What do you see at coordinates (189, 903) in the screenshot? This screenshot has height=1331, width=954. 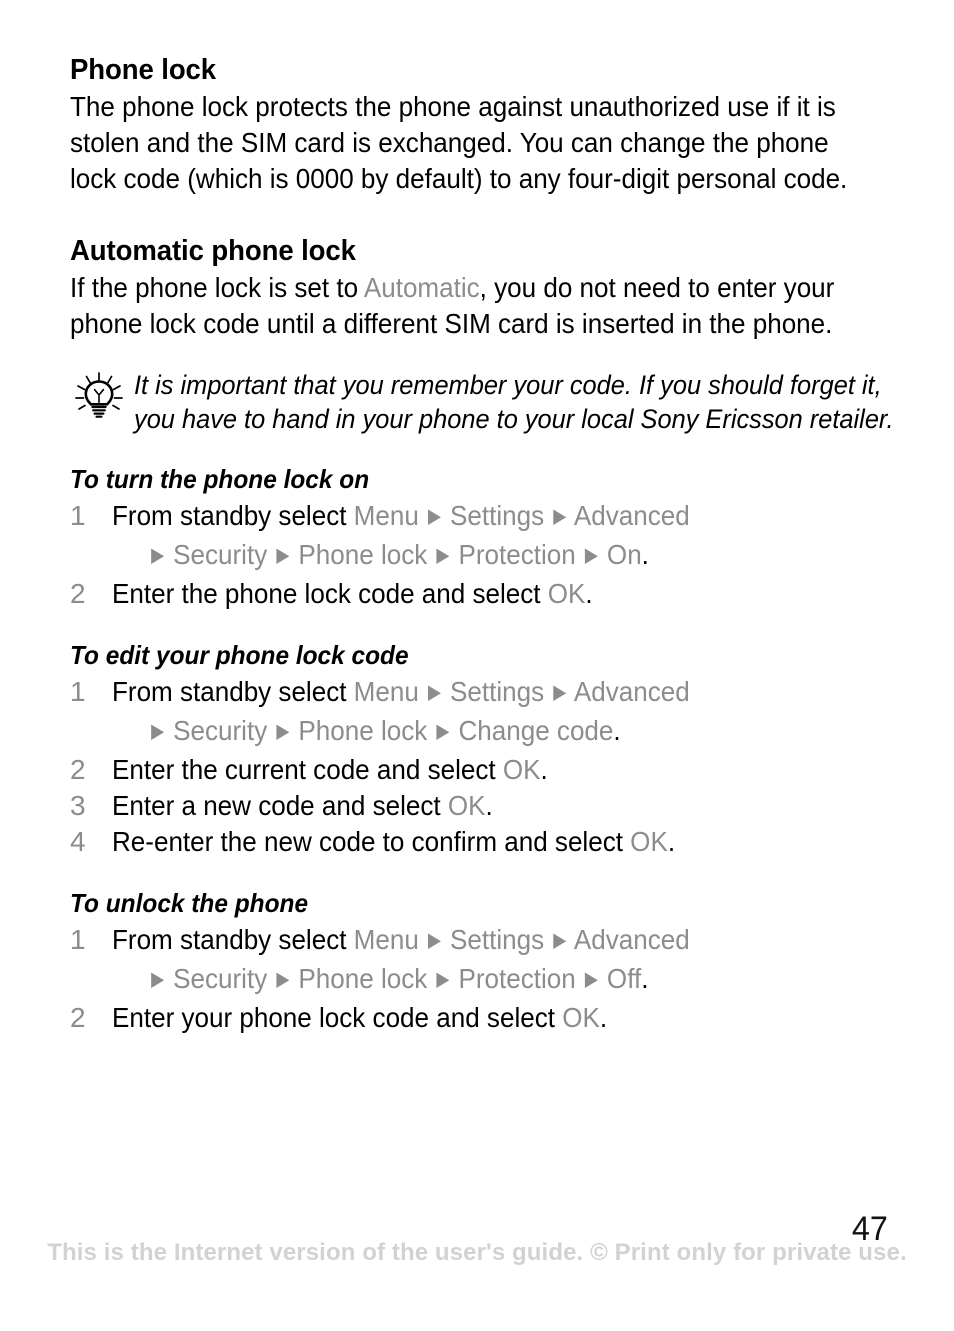 I see `procedure-title: To unlock the phone` at bounding box center [189, 903].